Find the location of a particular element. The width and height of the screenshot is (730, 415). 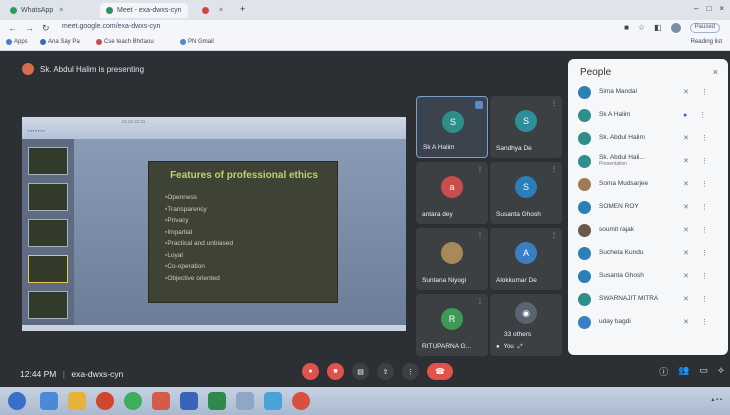

bookmark-4: PN Gmail is located at coordinates (197, 42).